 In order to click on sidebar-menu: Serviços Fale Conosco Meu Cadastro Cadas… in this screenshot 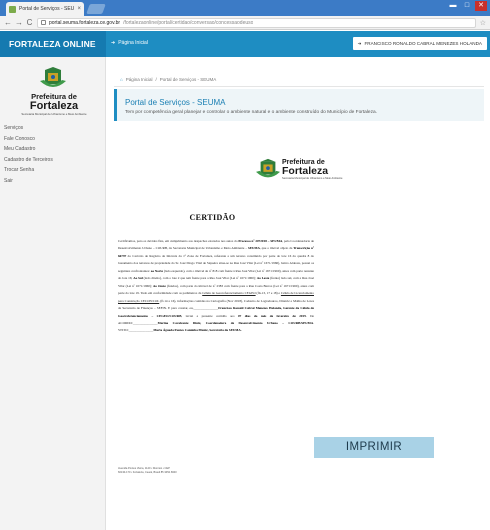, I will do `click(52, 154)`.